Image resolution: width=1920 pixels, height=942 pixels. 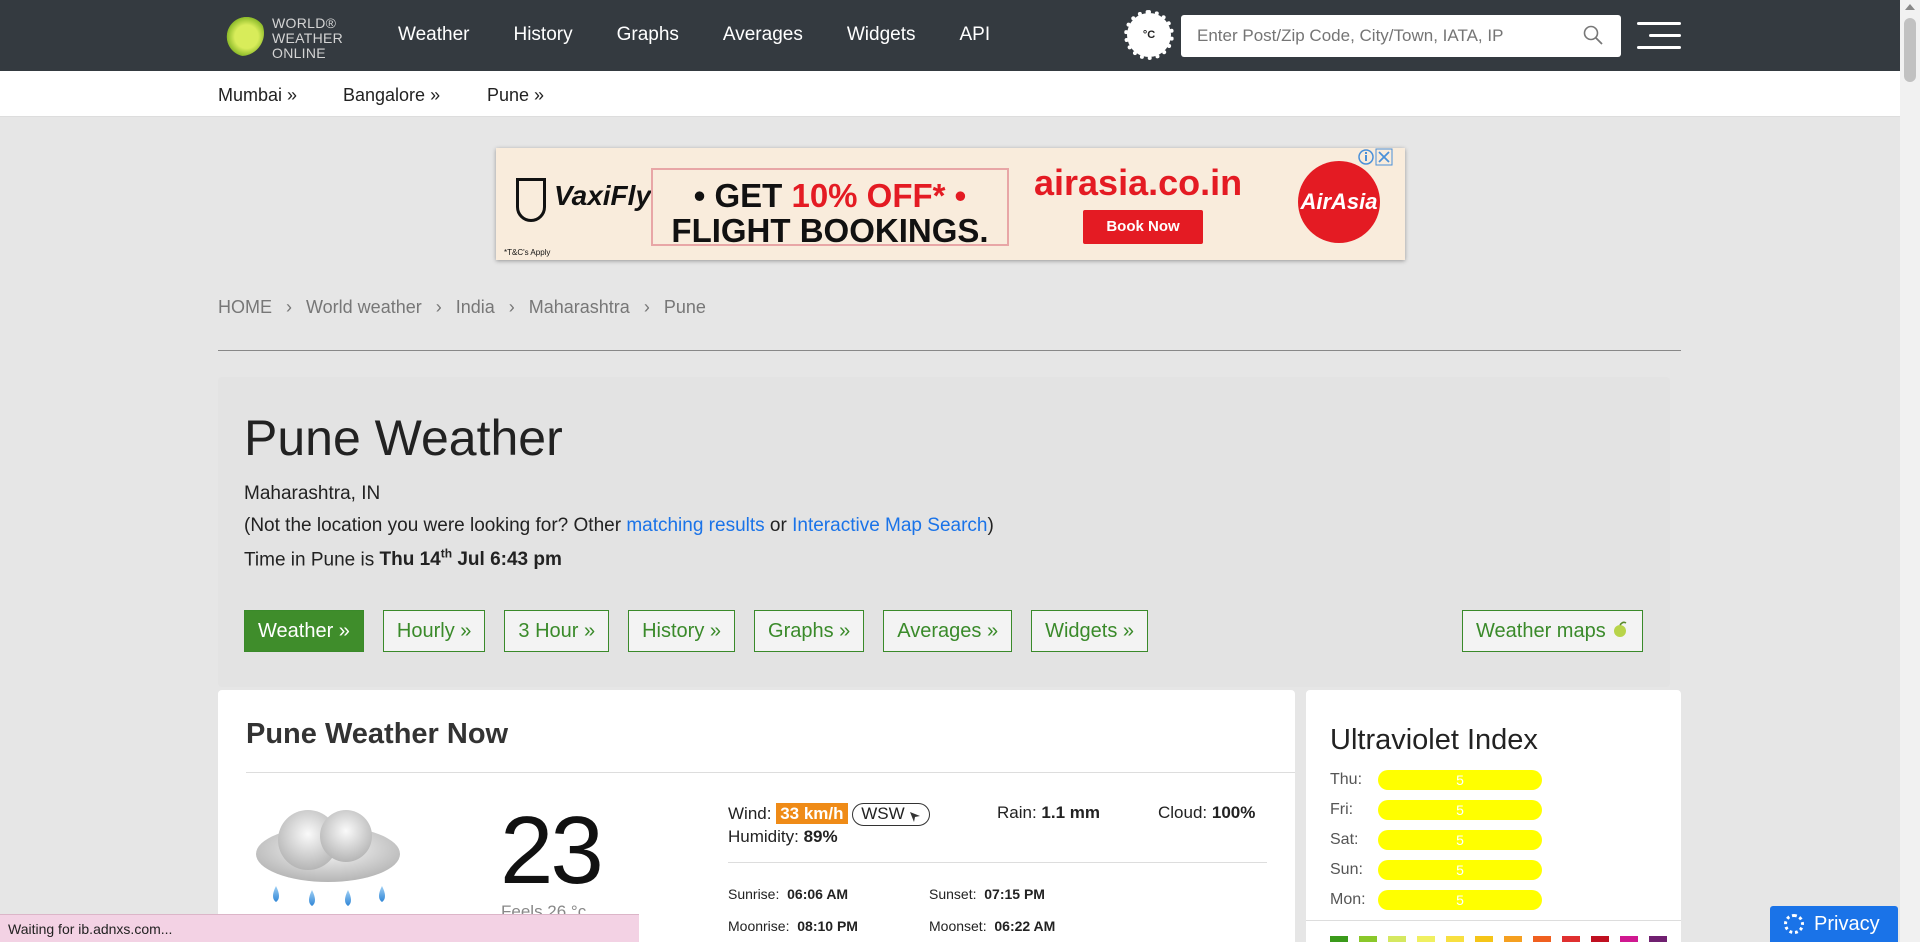 What do you see at coordinates (1344, 839) in the screenshot?
I see `uv-day: Sat:` at bounding box center [1344, 839].